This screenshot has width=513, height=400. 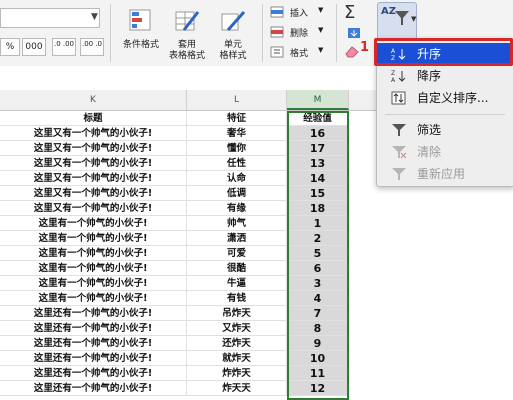 I want to click on autosum-button: Σ, so click(x=357, y=12).